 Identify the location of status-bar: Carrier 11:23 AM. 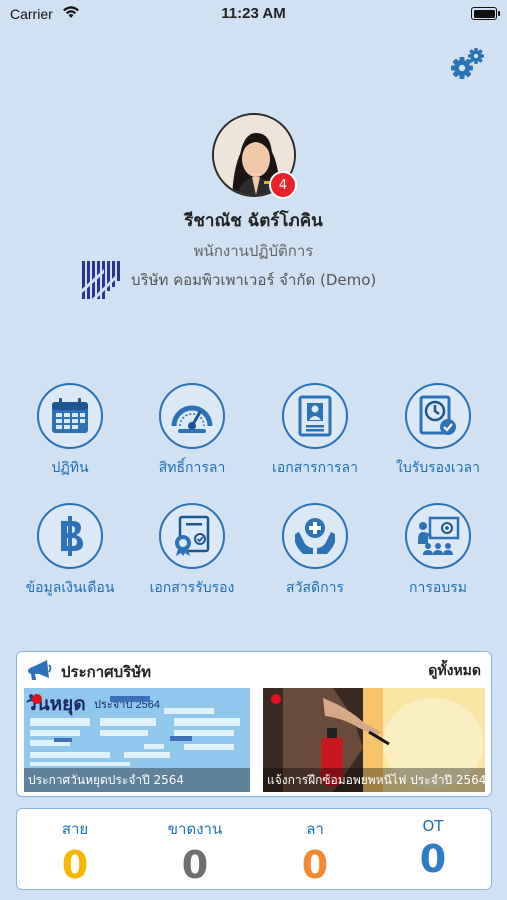
(253, 15).